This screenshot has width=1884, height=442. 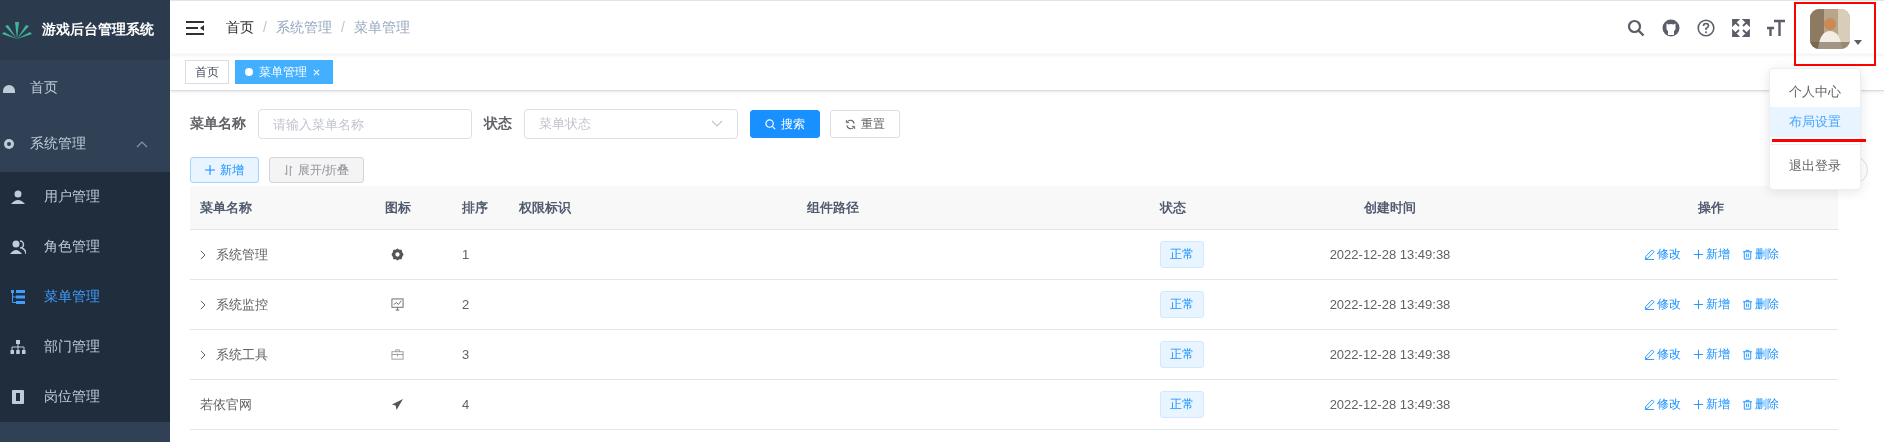 What do you see at coordinates (85, 88) in the screenshot?
I see `menu-item: 首页` at bounding box center [85, 88].